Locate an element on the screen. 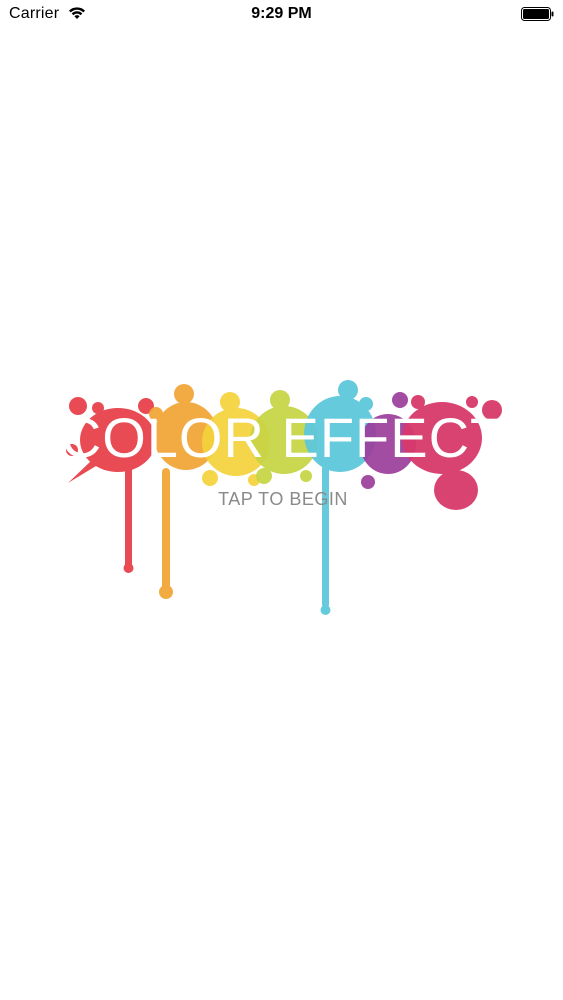  status-time: 9:29 PM is located at coordinates (281, 13).